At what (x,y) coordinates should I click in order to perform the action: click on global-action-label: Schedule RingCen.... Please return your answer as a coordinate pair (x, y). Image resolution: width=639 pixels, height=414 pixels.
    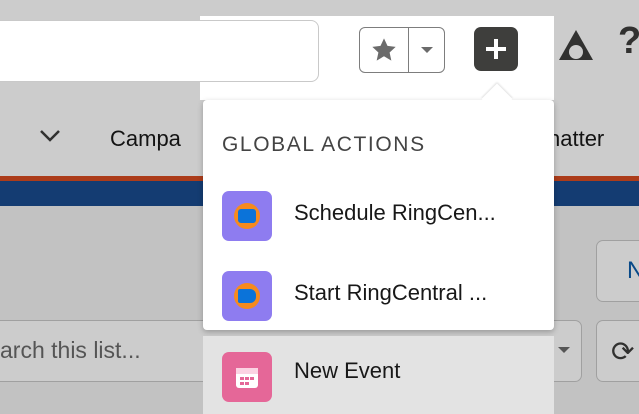
    Looking at the image, I should click on (395, 212).